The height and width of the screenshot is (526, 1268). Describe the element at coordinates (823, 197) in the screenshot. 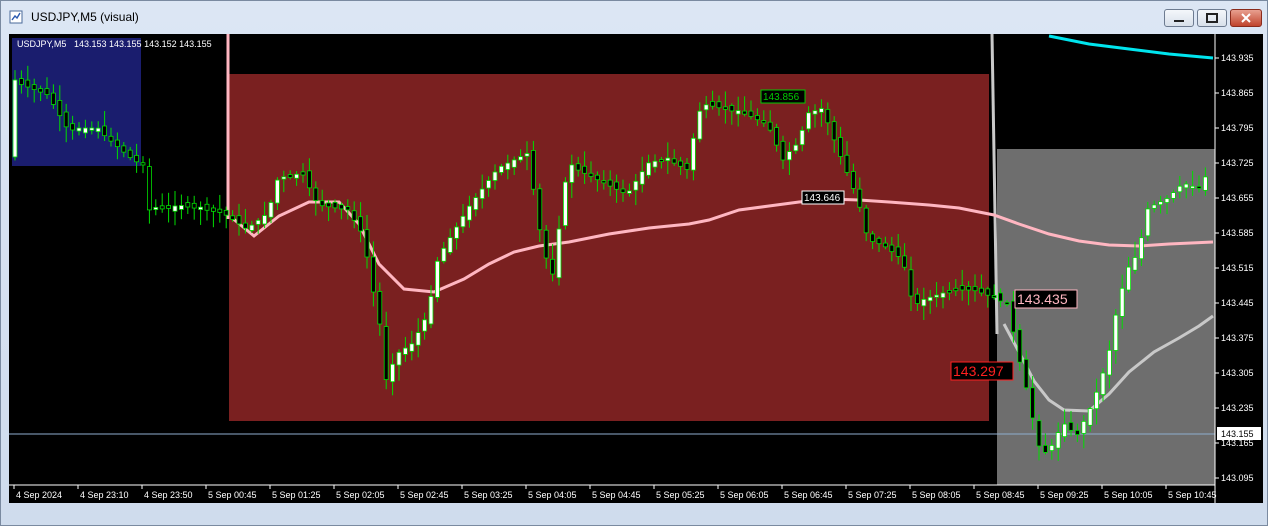

I see `mid-price-label: 143.646` at that location.